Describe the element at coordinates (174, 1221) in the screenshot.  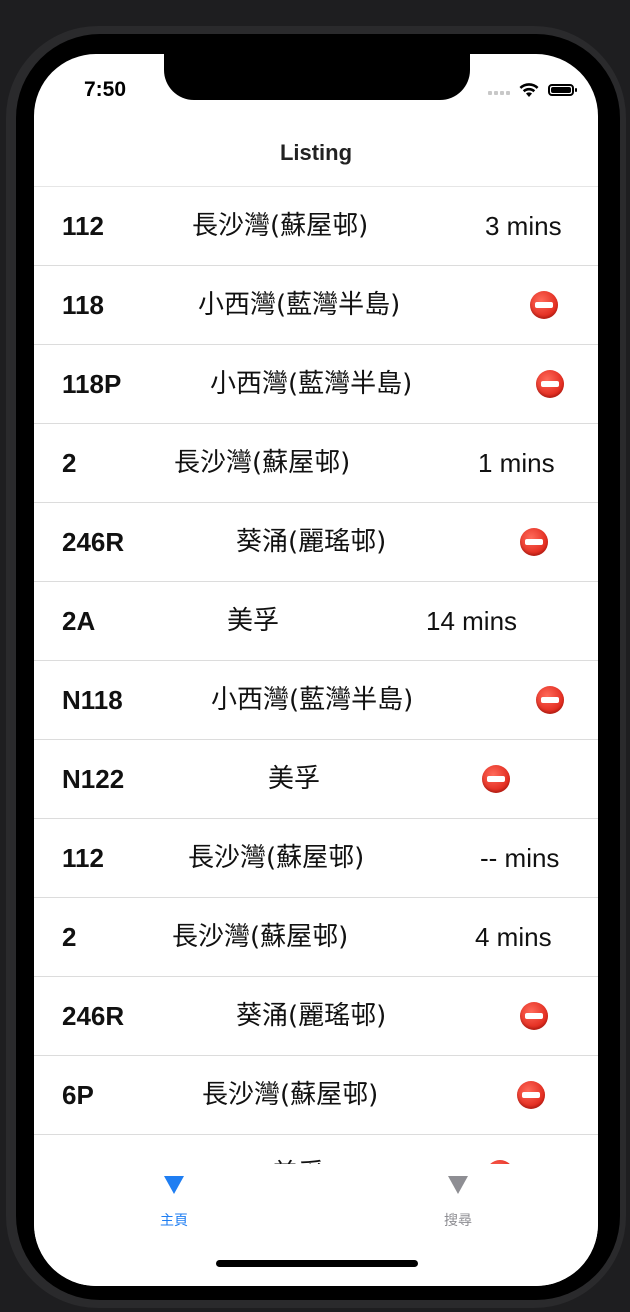
I see `tab-home-label: 主頁` at that location.